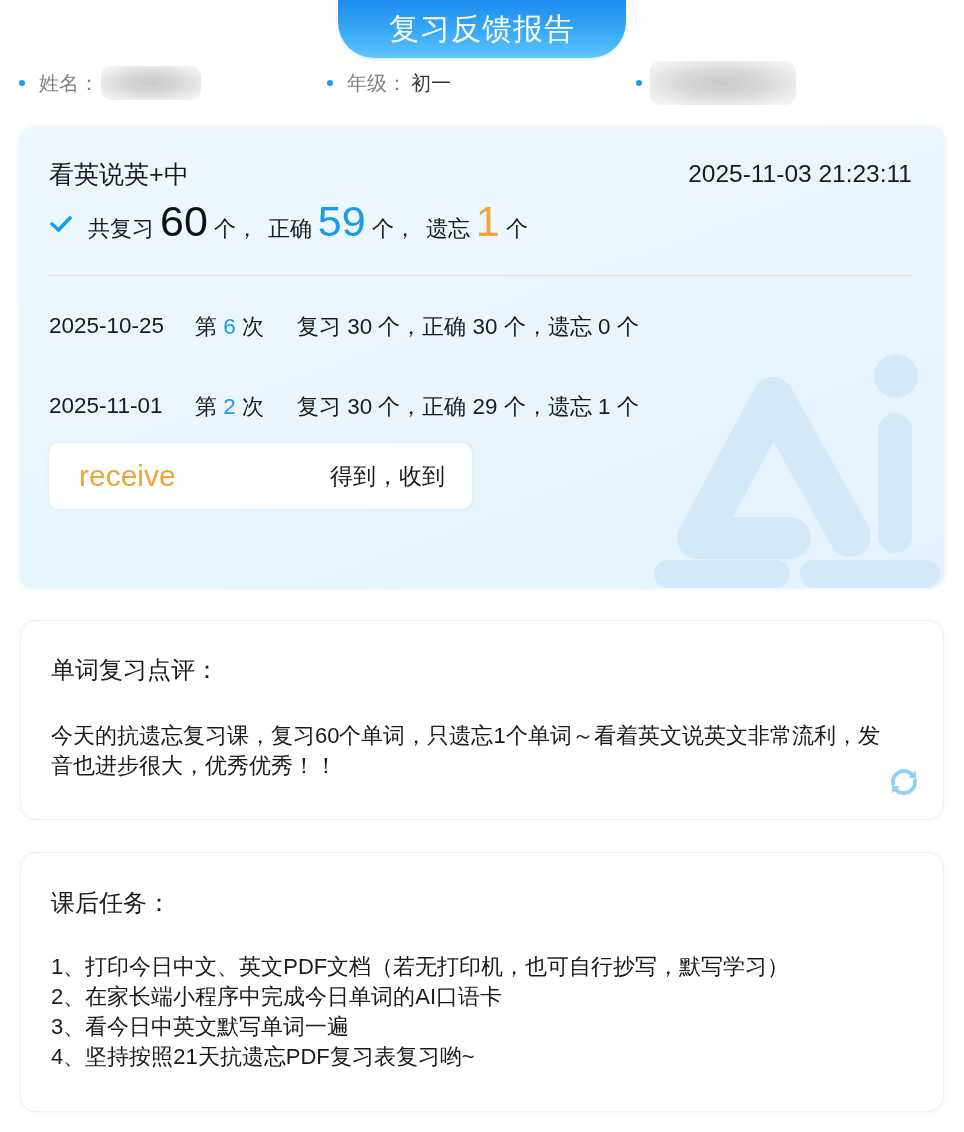 The height and width of the screenshot is (1132, 964). Describe the element at coordinates (468, 406) in the screenshot. I see `review-result: 复习 30 个，正确 29 个，遗忘 1 个` at that location.